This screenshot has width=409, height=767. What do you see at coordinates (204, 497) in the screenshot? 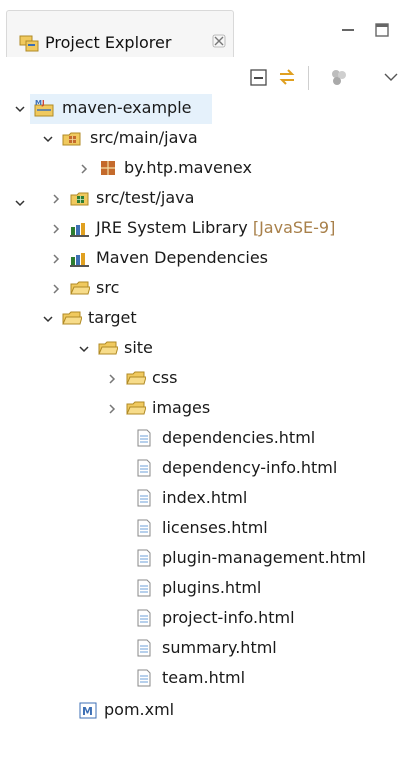
I see `tree-item-label: index.html` at bounding box center [204, 497].